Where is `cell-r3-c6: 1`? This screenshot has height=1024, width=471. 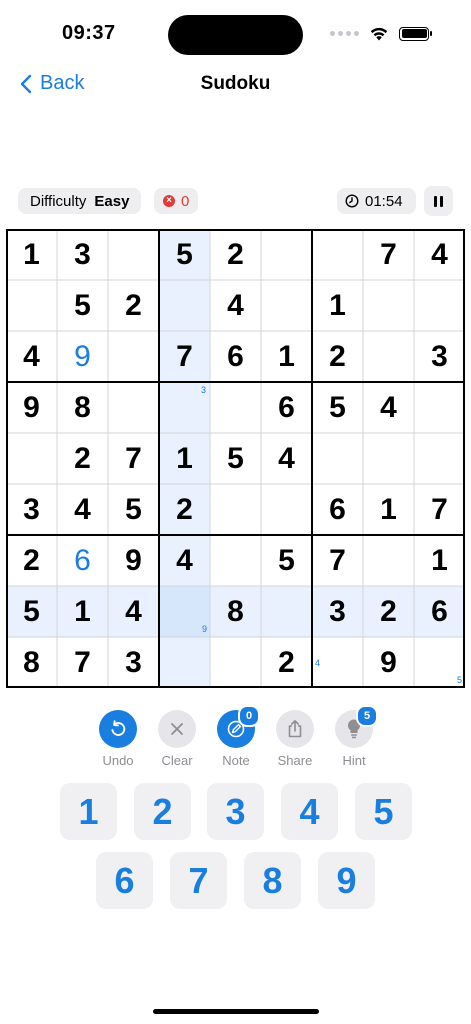
cell-r3-c6: 1 is located at coordinates (286, 356).